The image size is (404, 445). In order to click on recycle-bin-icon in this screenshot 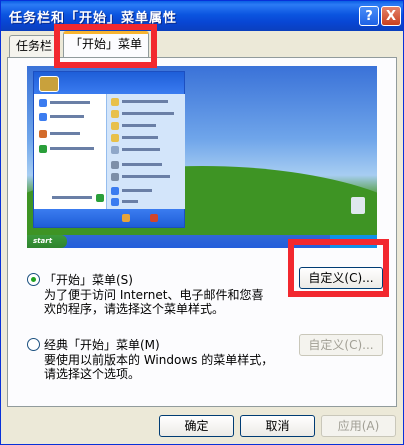, I will do `click(358, 205)`.